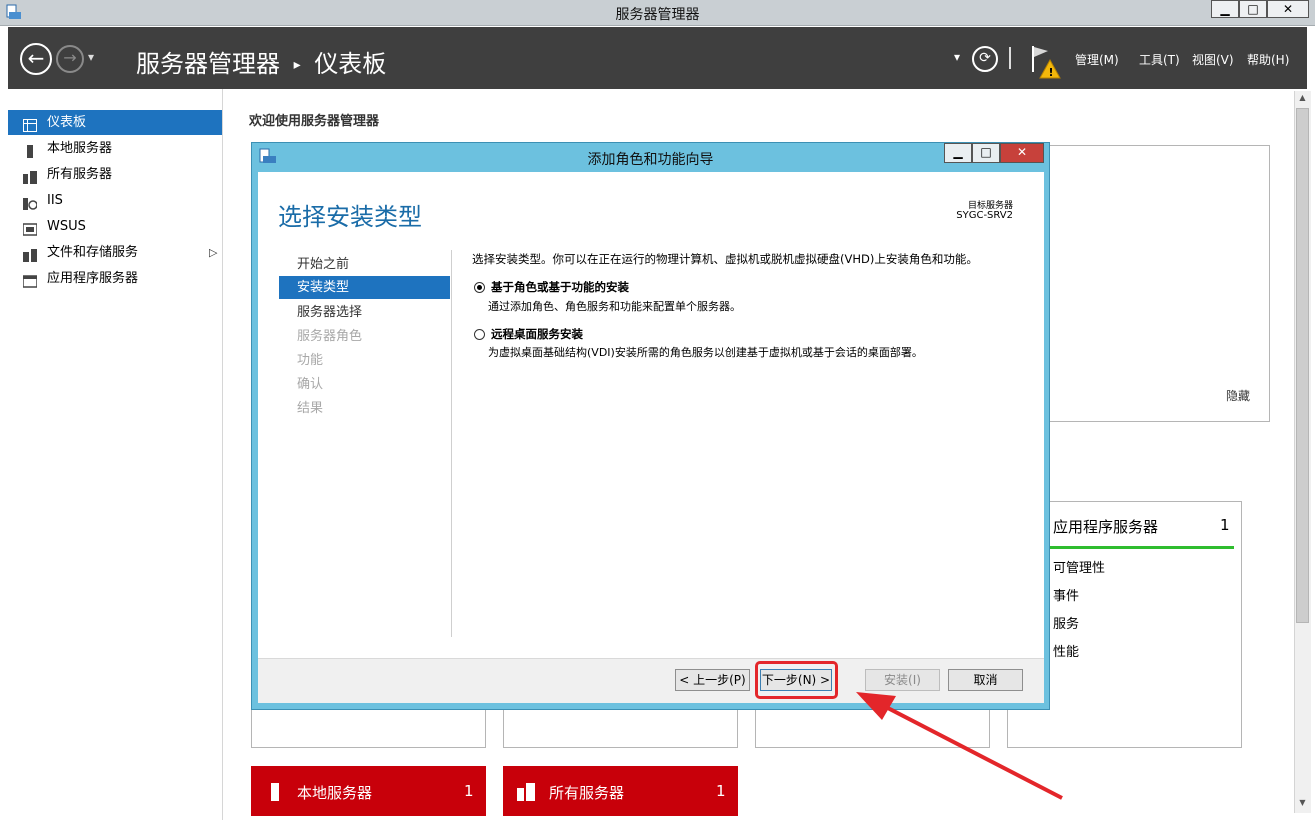 The width and height of the screenshot is (1315, 820). I want to click on option-remote-desktop-label: 远程桌面服务安装, so click(537, 334).